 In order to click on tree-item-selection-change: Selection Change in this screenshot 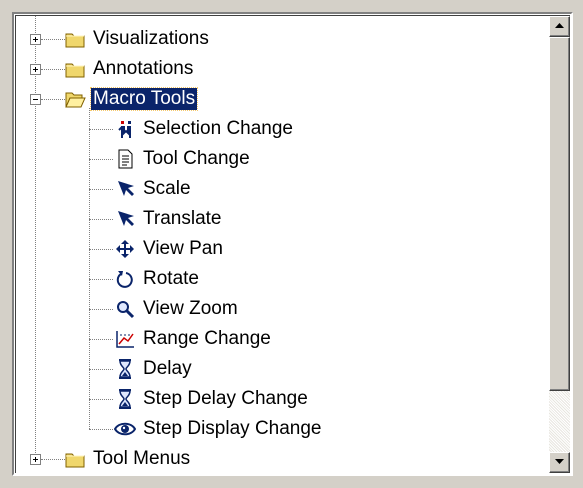, I will do `click(284, 129)`.